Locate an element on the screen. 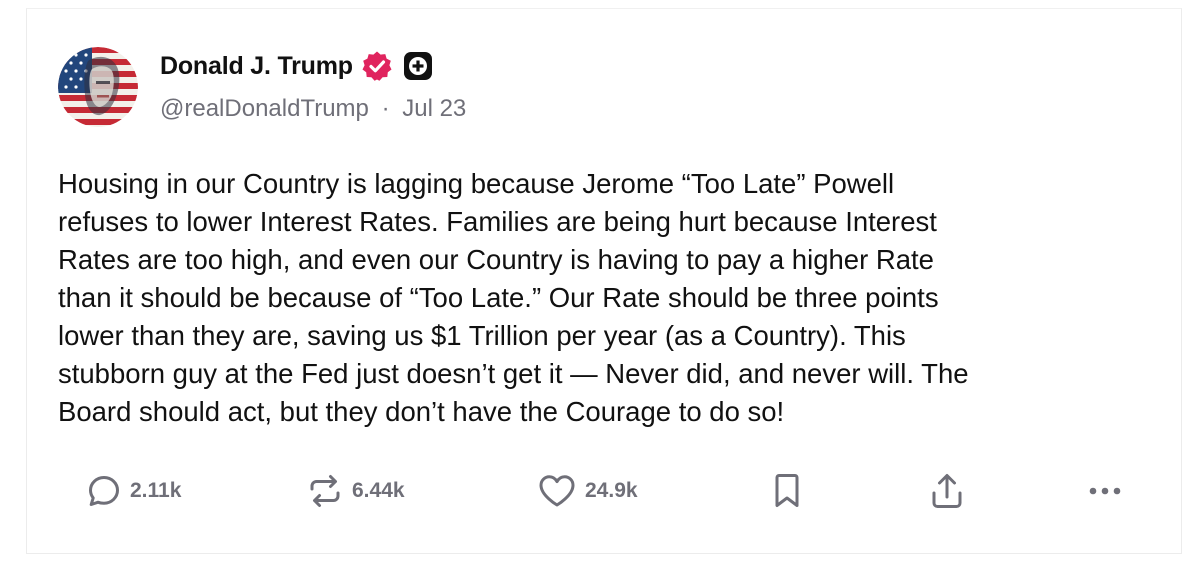 This screenshot has height=566, width=1200. author-handle: @realDonaldTrump is located at coordinates (264, 108).